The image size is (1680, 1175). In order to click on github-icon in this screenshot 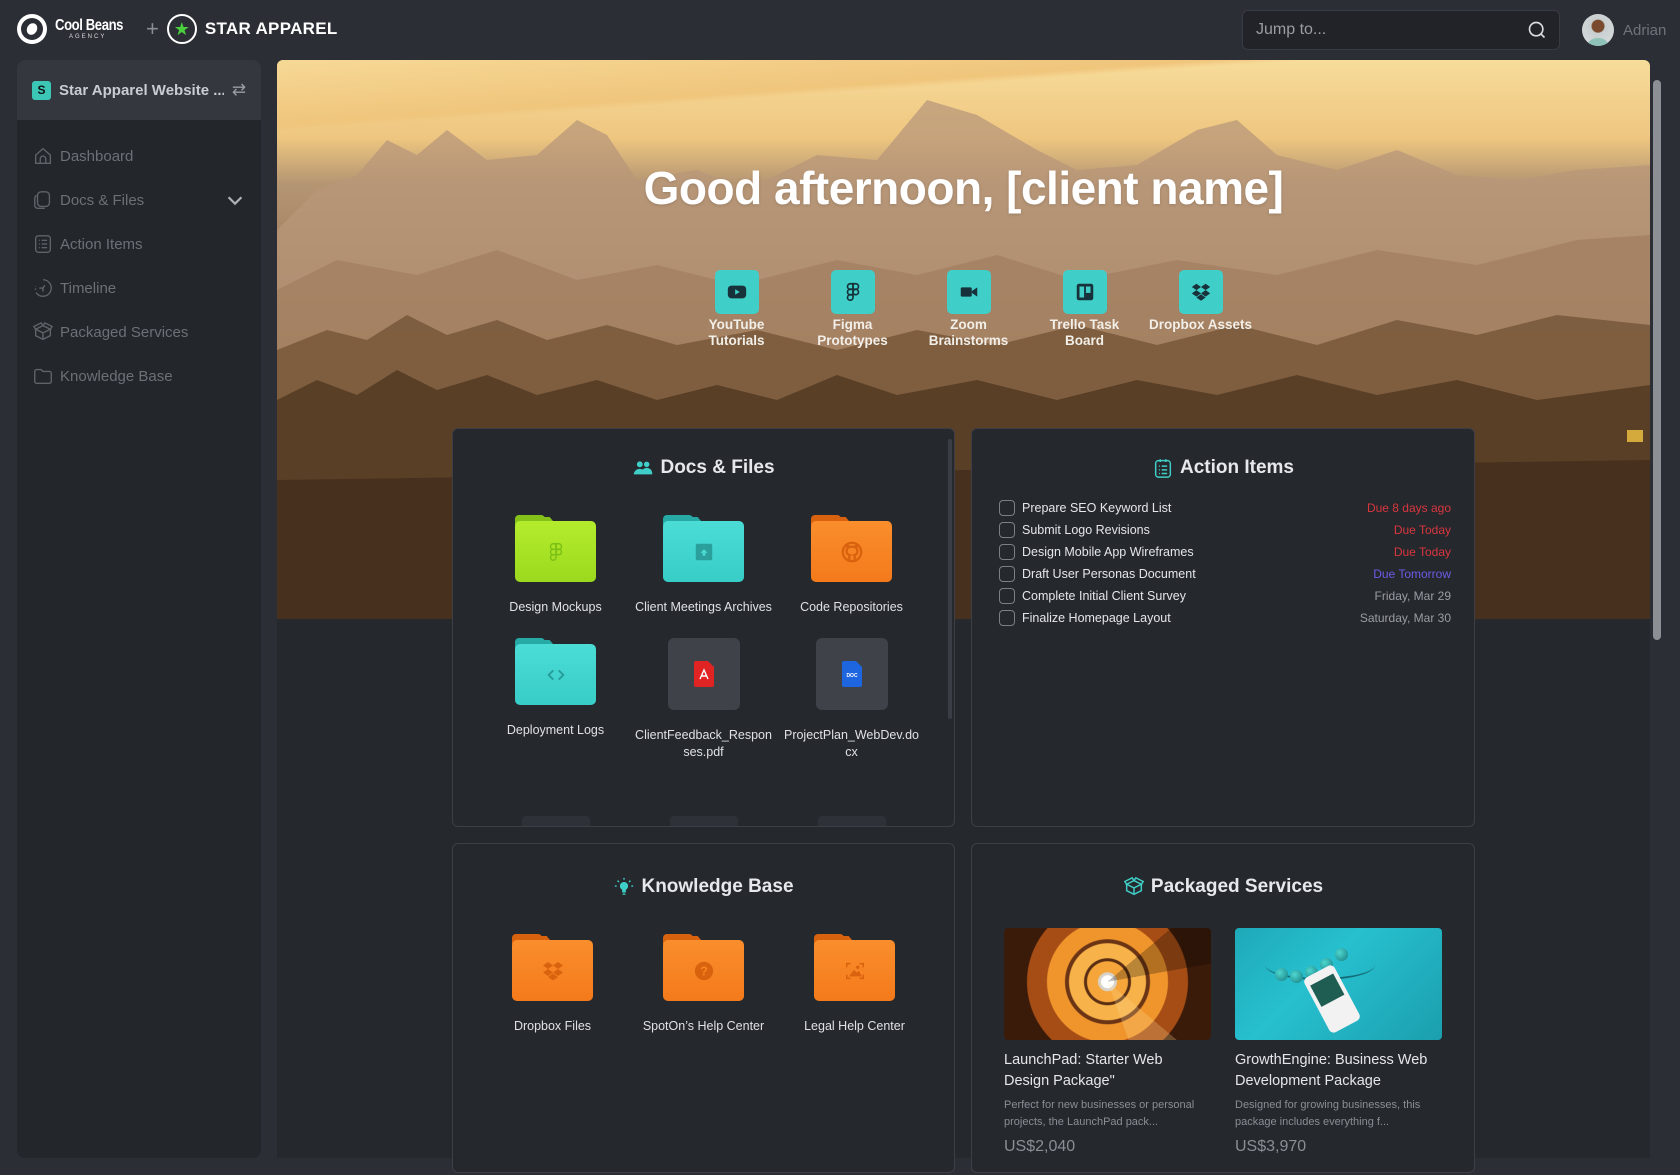, I will do `click(851, 551)`.